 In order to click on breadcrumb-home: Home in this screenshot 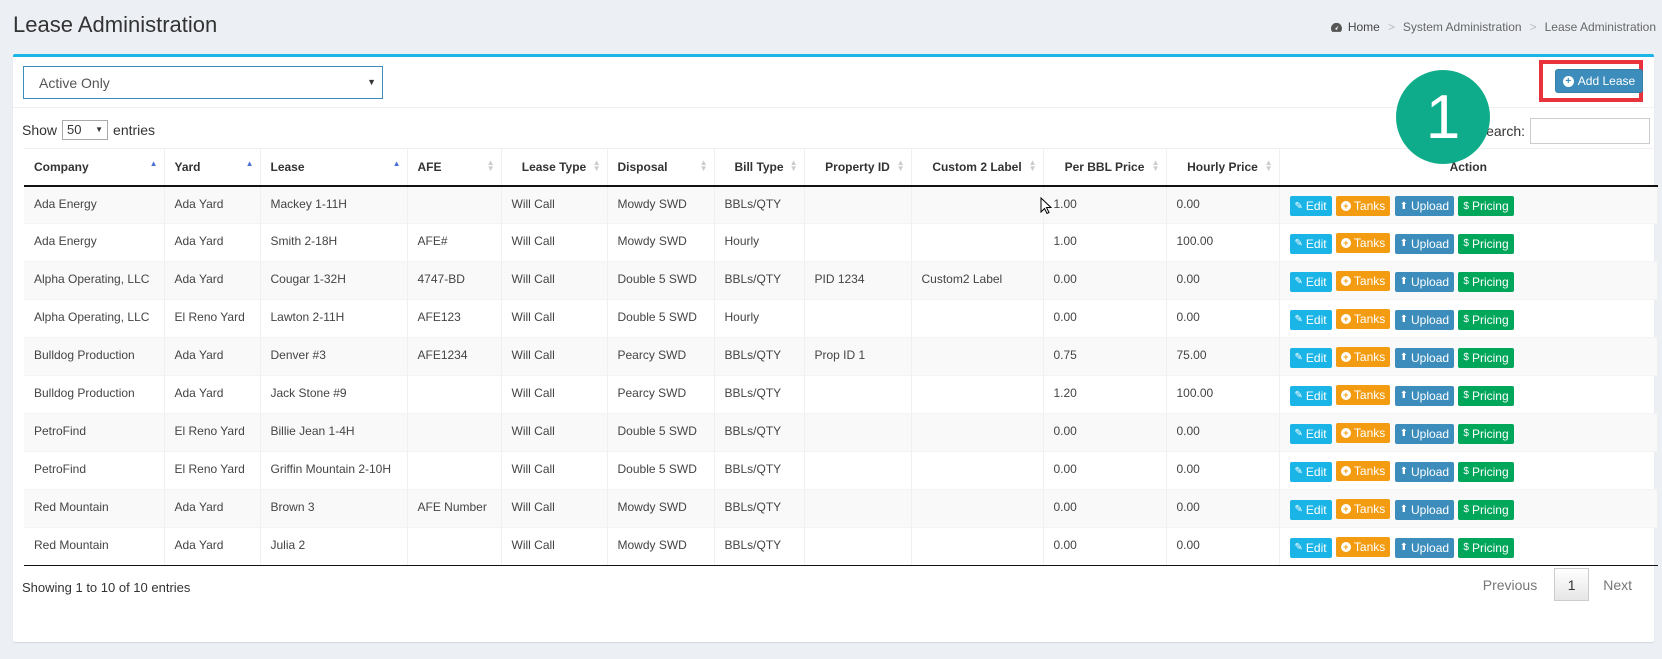, I will do `click(1355, 27)`.